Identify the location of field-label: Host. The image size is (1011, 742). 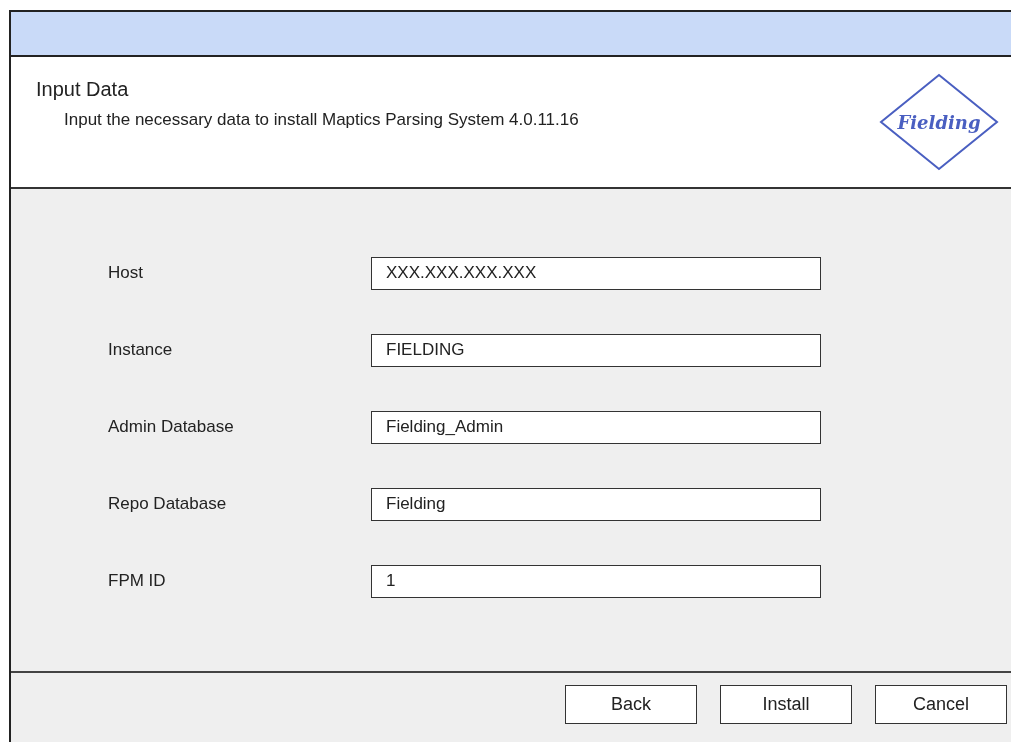
(126, 273).